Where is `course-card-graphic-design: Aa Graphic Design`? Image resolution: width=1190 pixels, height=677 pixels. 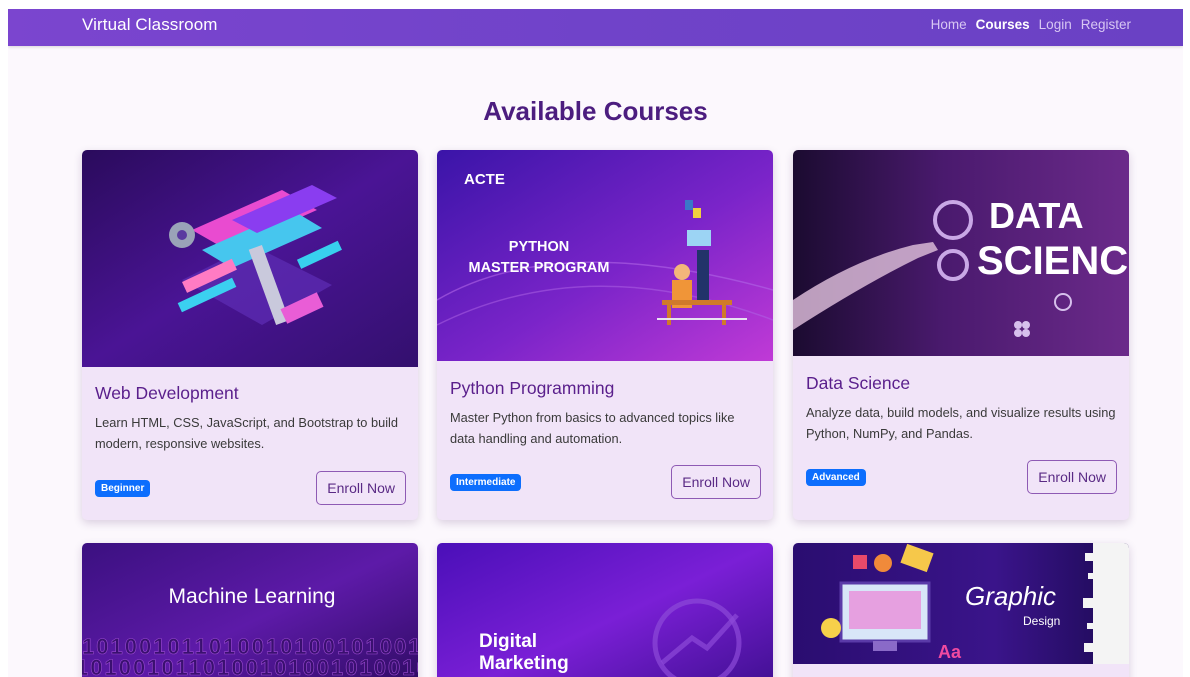 course-card-graphic-design: Aa Graphic Design is located at coordinates (961, 610).